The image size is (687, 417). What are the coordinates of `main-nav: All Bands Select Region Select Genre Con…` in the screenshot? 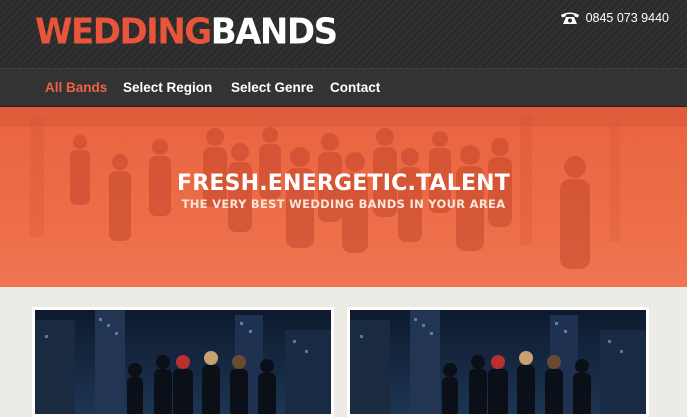 It's located at (343, 87).